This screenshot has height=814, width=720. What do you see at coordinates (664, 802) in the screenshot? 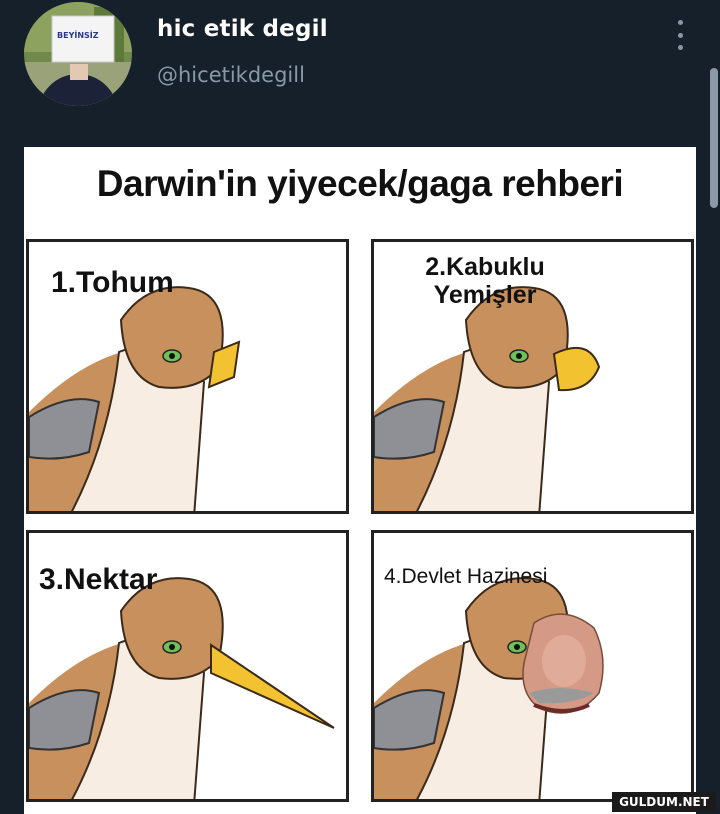
I see `watermark: GULDUM.NET` at bounding box center [664, 802].